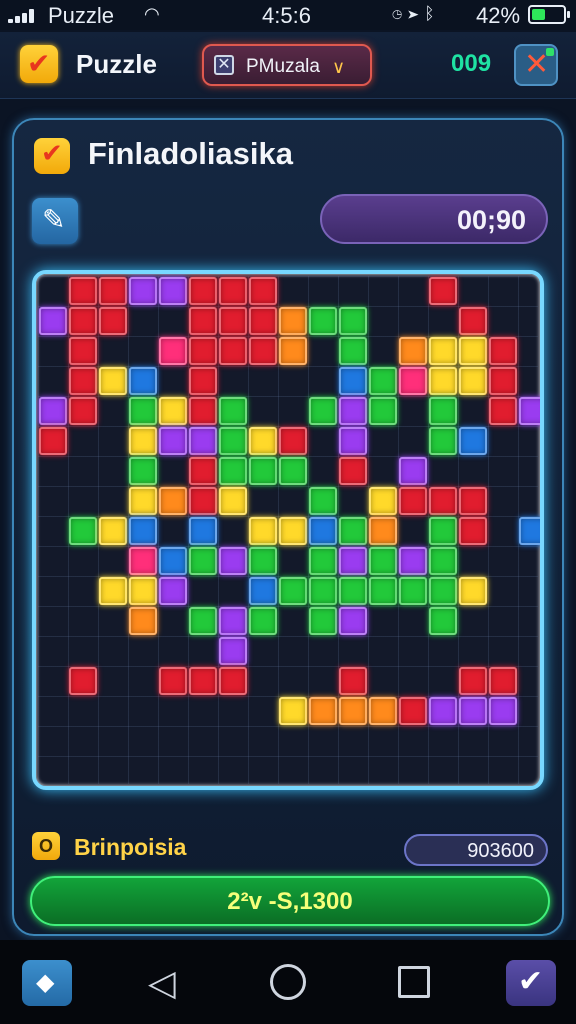 The image size is (576, 1024). What do you see at coordinates (531, 983) in the screenshot?
I see `confirm-button` at bounding box center [531, 983].